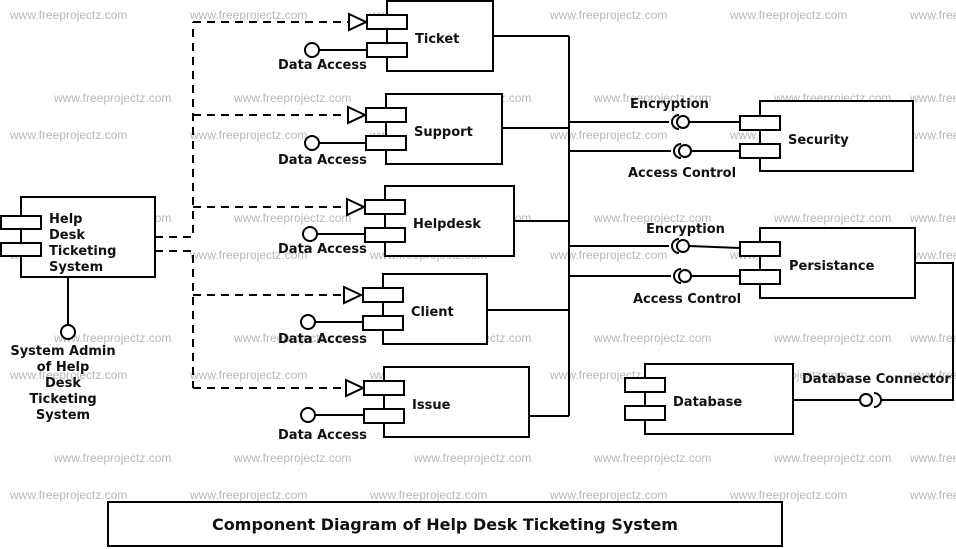  Describe the element at coordinates (386, 36) in the screenshot. I see `component-ticket: Data Access Ticket` at that location.